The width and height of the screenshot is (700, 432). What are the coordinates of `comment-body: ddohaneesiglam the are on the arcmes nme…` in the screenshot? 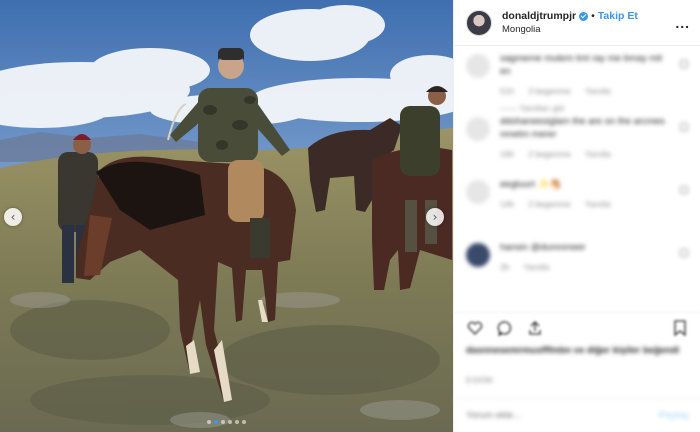 It's located at (585, 143).